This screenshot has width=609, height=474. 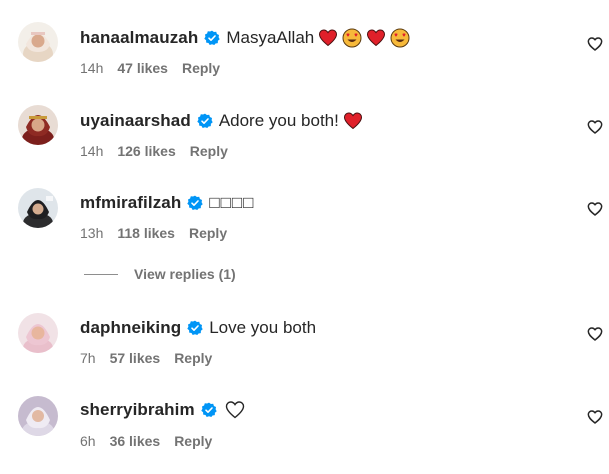 I want to click on username: uyainaarshad, so click(x=135, y=121).